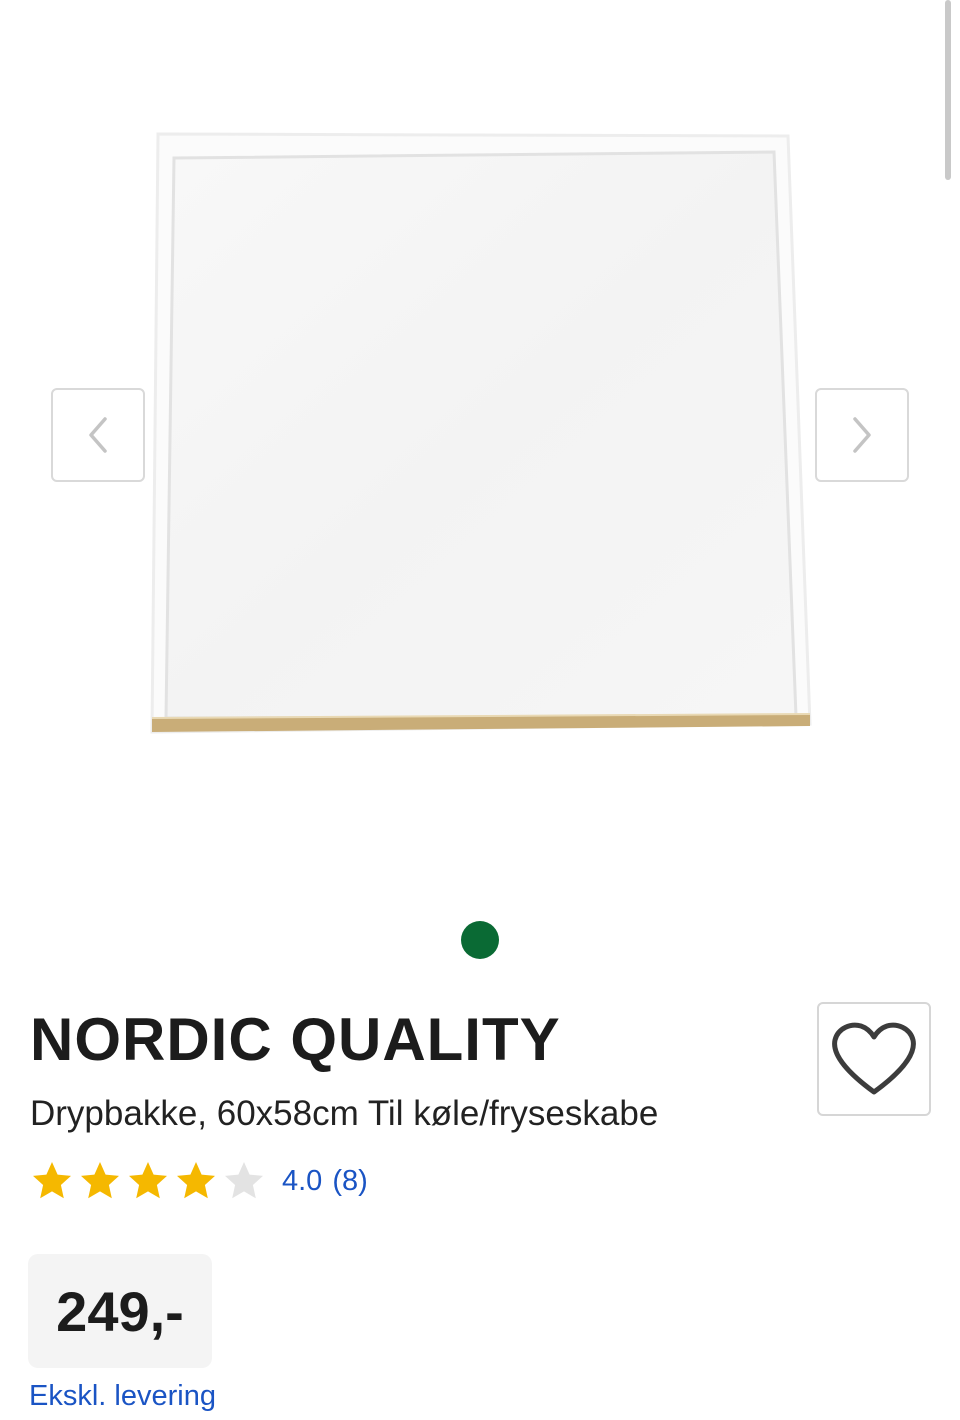 Image resolution: width=960 pixels, height=1420 pixels. I want to click on chevron-left-icon, so click(98, 435).